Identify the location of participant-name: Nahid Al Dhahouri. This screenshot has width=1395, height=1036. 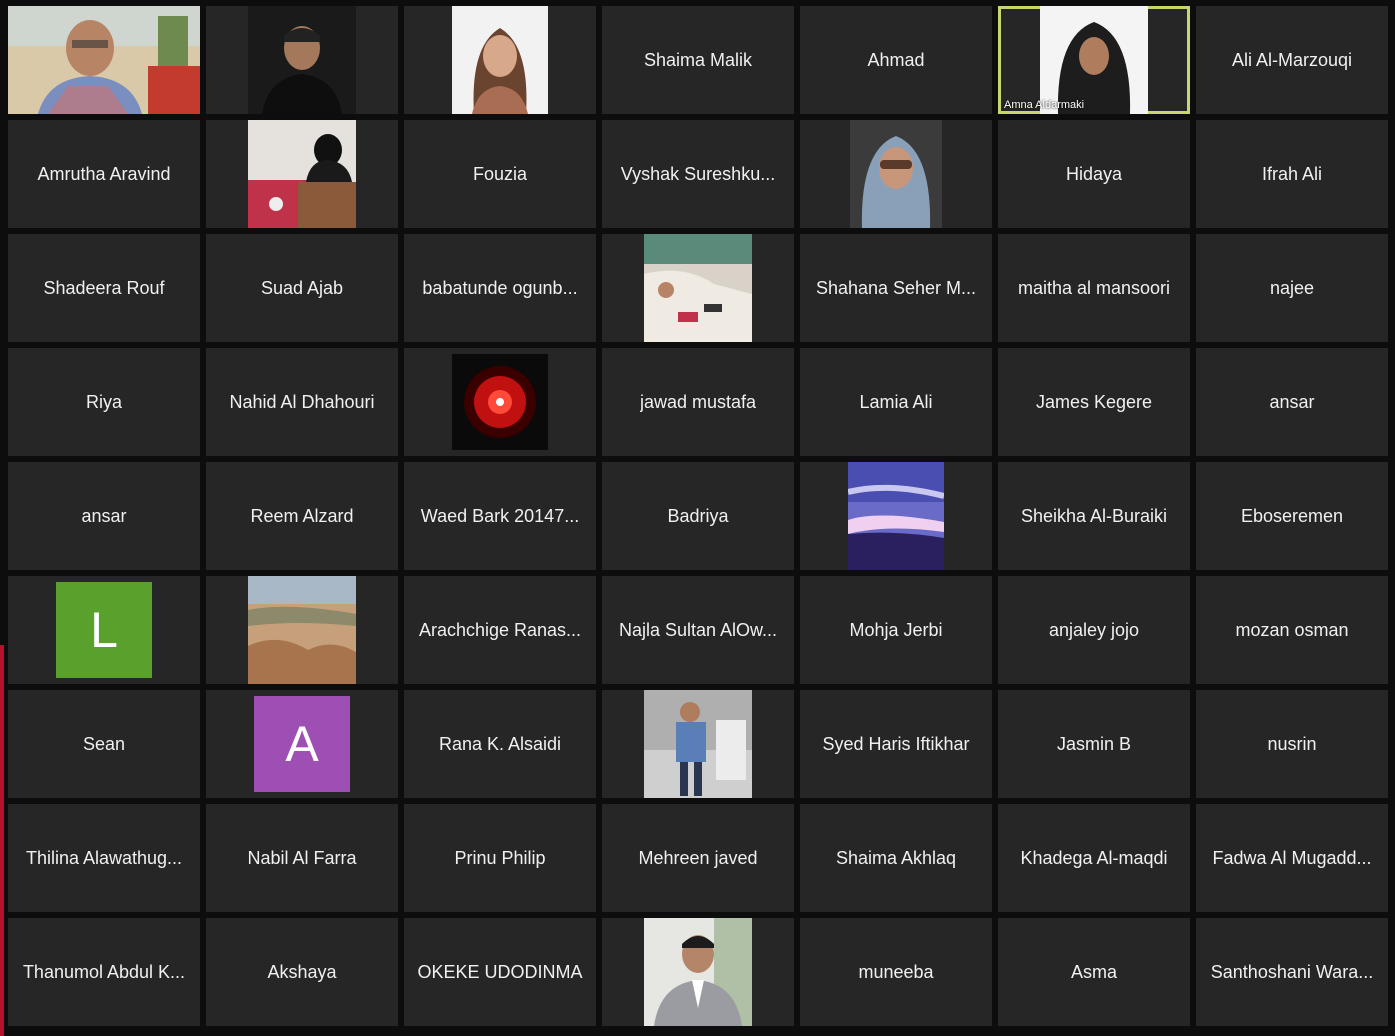
(302, 401).